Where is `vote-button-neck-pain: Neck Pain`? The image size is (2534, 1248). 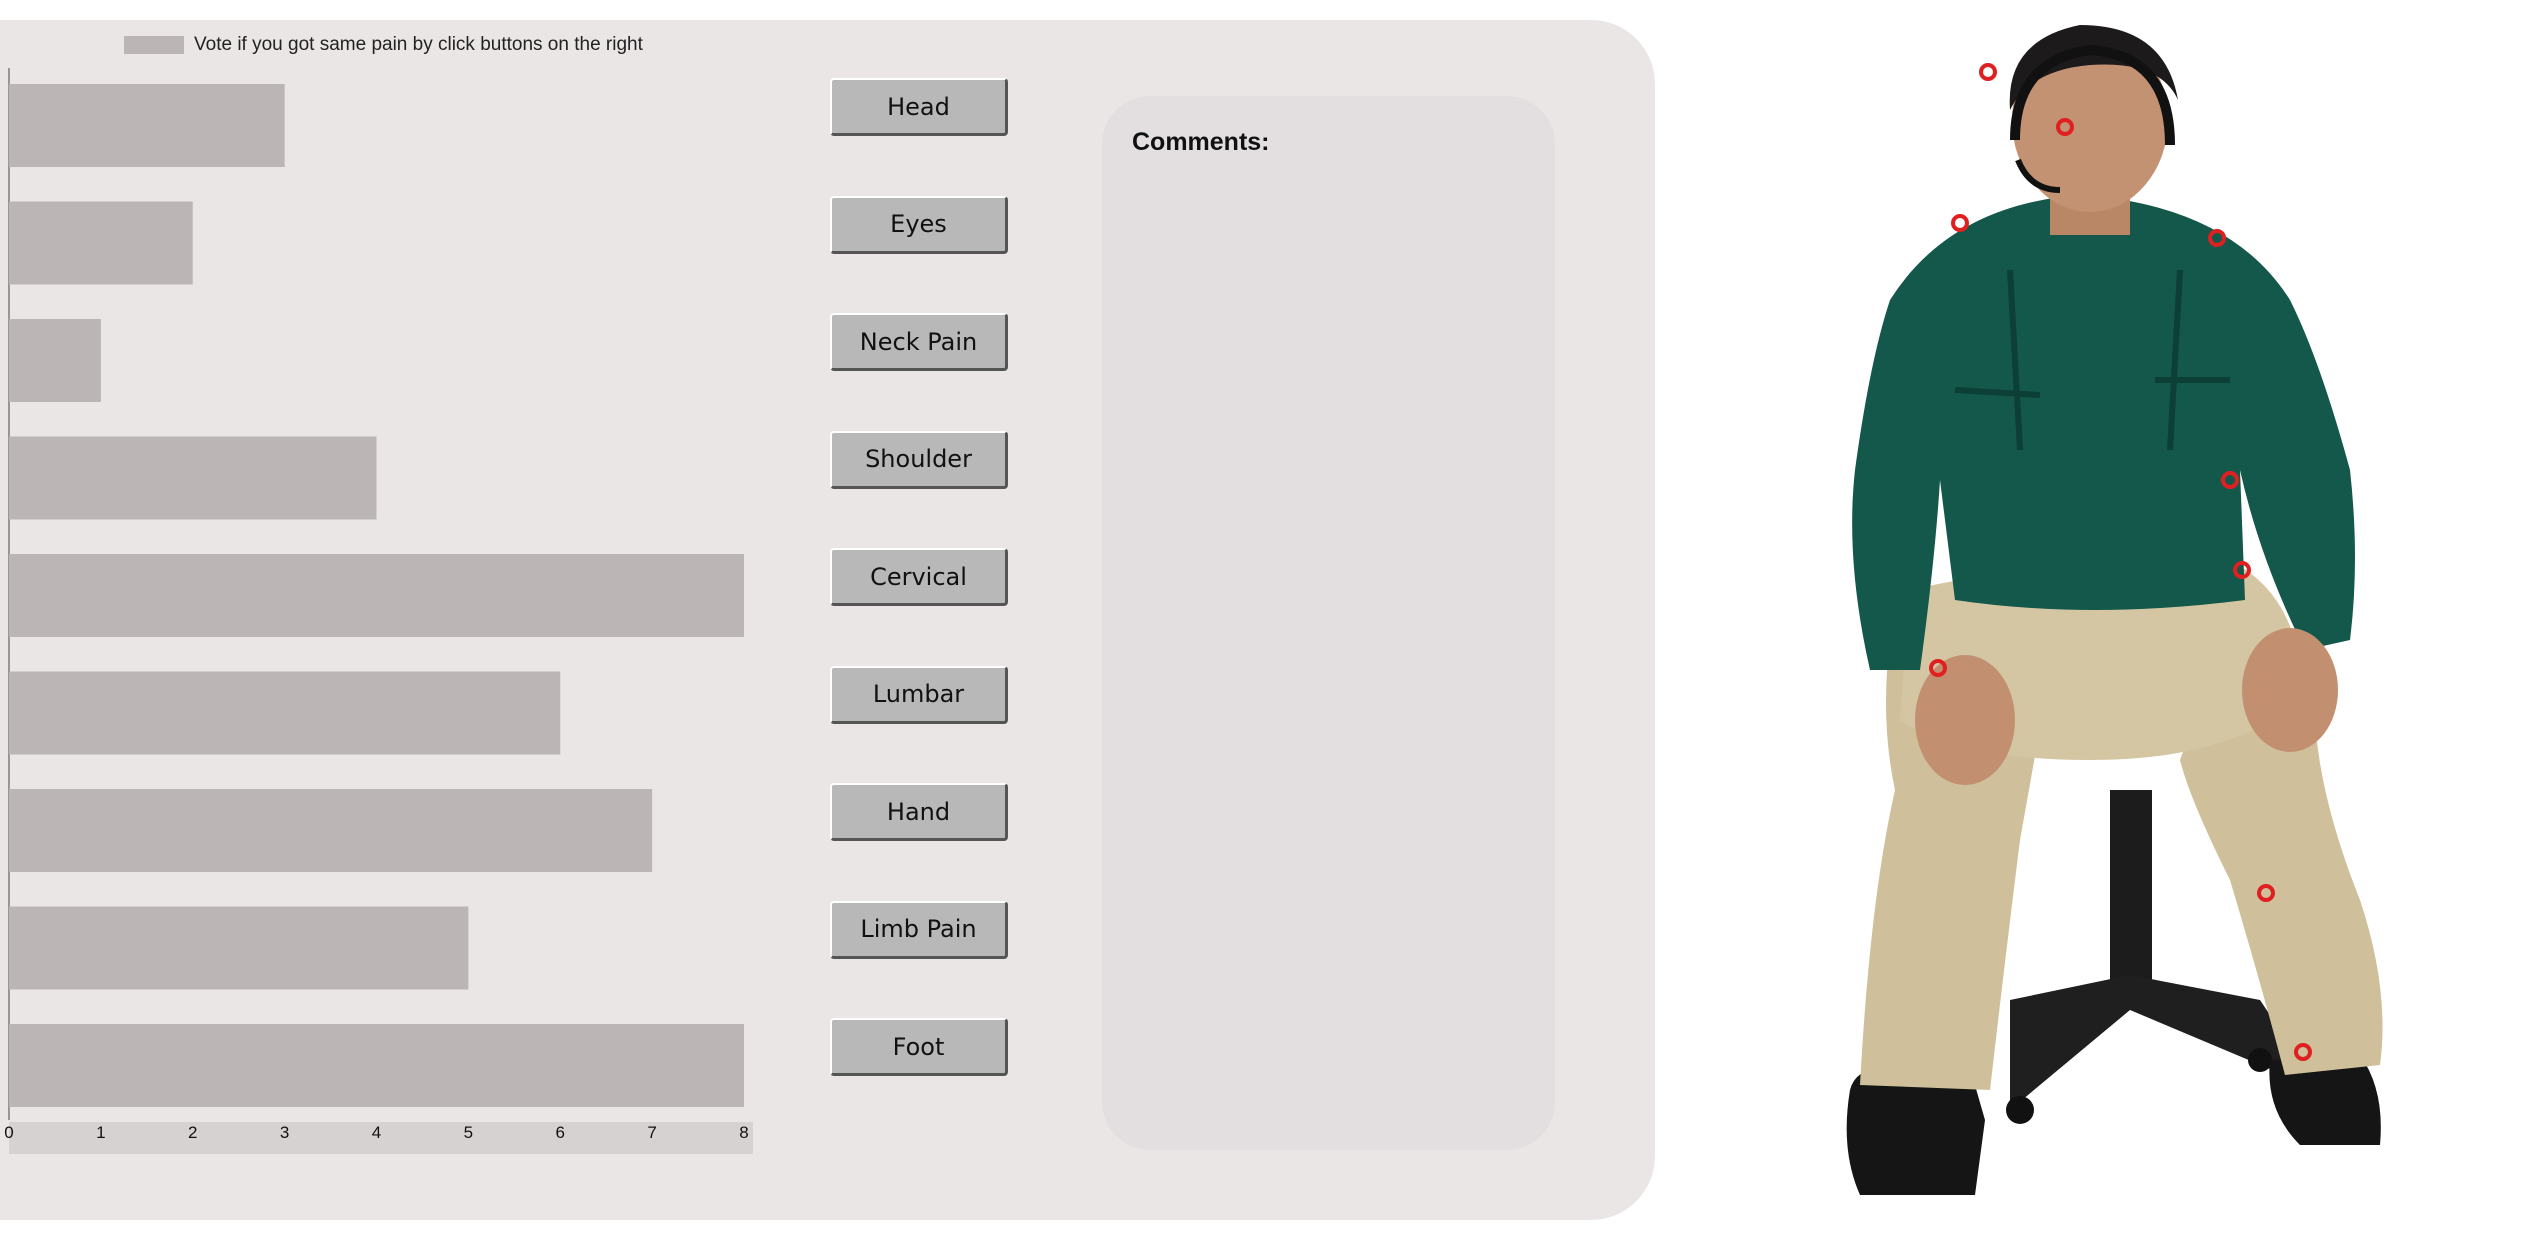
vote-button-neck-pain: Neck Pain is located at coordinates (919, 342).